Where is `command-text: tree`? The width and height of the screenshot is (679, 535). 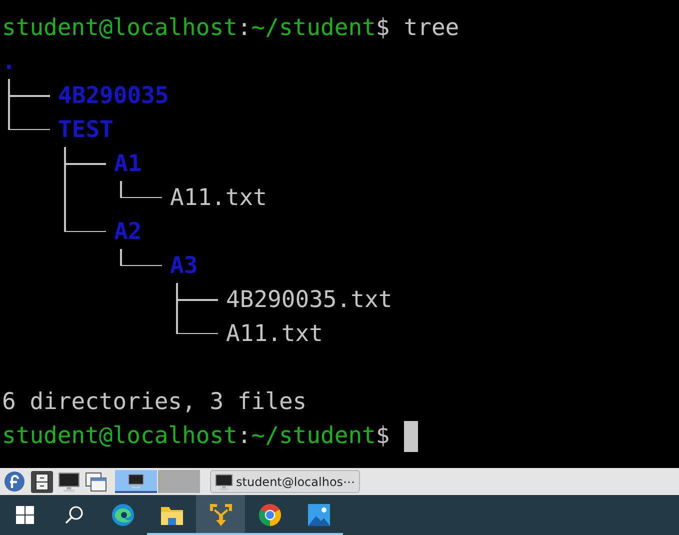
command-text: tree is located at coordinates (432, 28).